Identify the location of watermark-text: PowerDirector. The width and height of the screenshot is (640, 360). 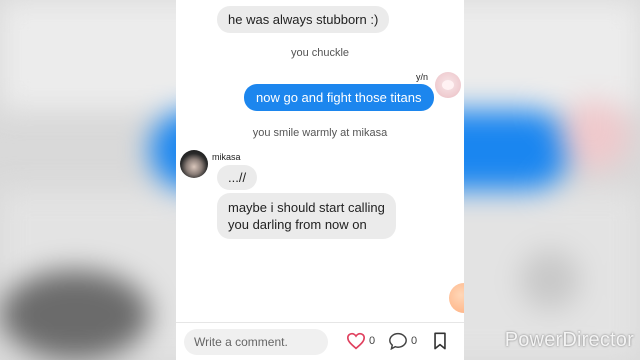
(569, 340).